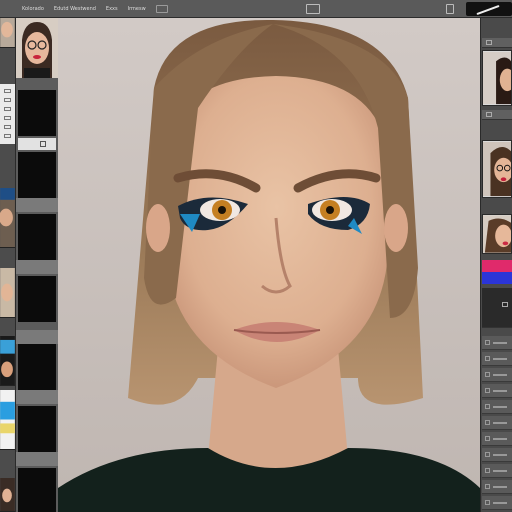 This screenshot has height=512, width=512. I want to click on color-swatch-magenta, so click(497, 266).